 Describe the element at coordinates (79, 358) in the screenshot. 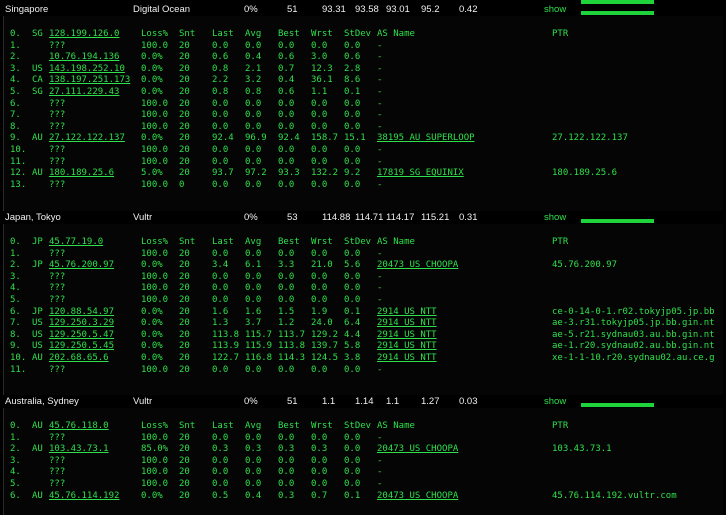

I see `hop-host: 202.68.65.6` at that location.